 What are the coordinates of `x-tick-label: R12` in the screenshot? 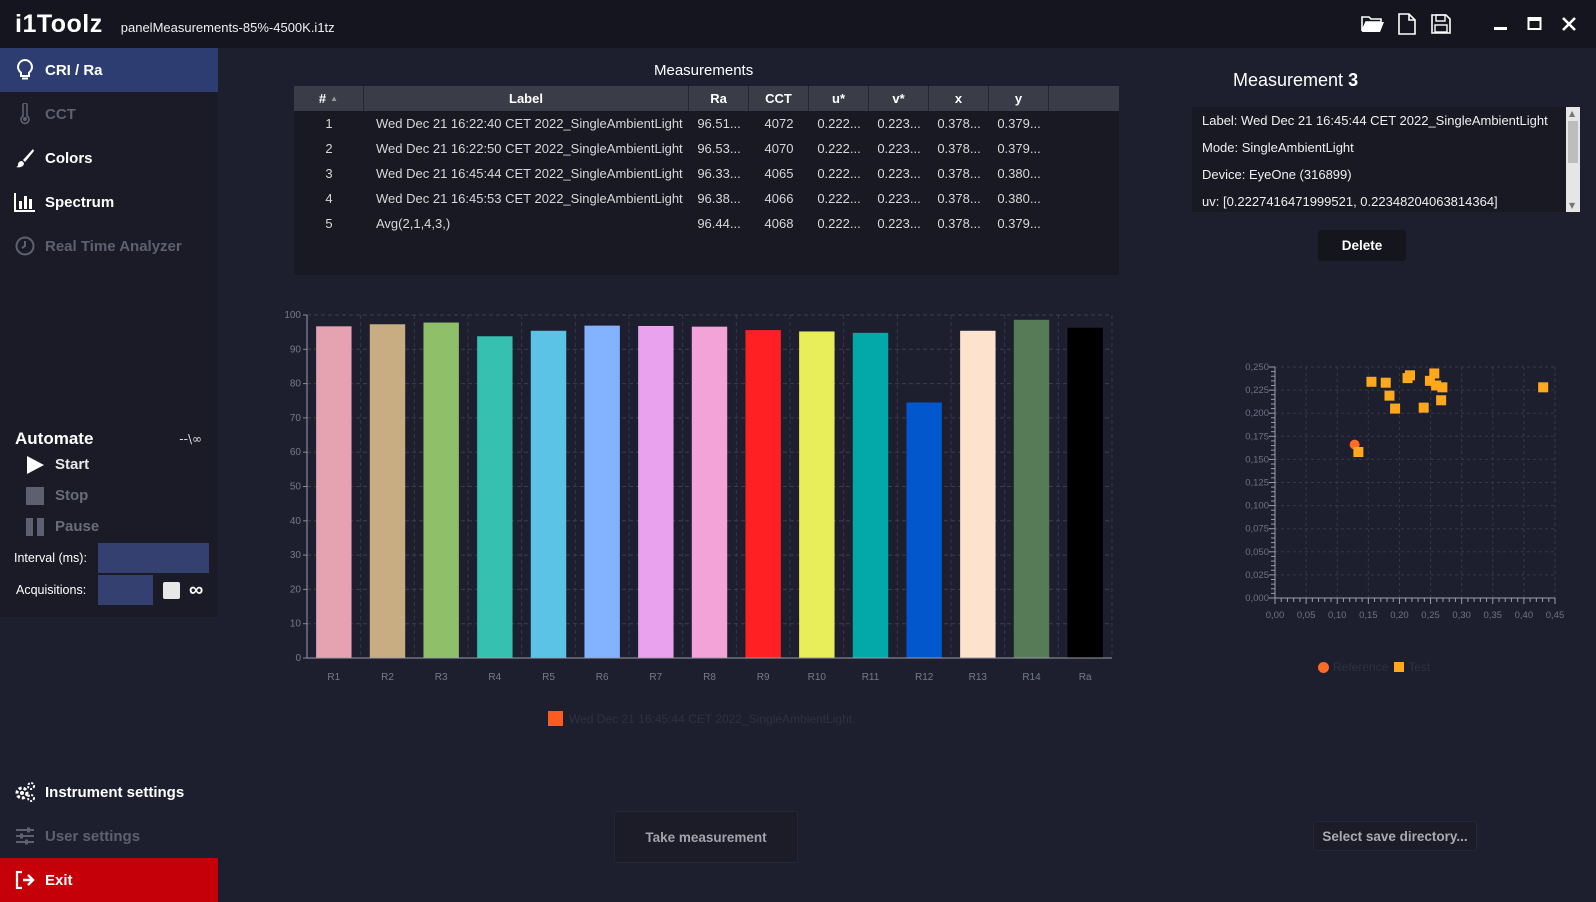 It's located at (924, 677).